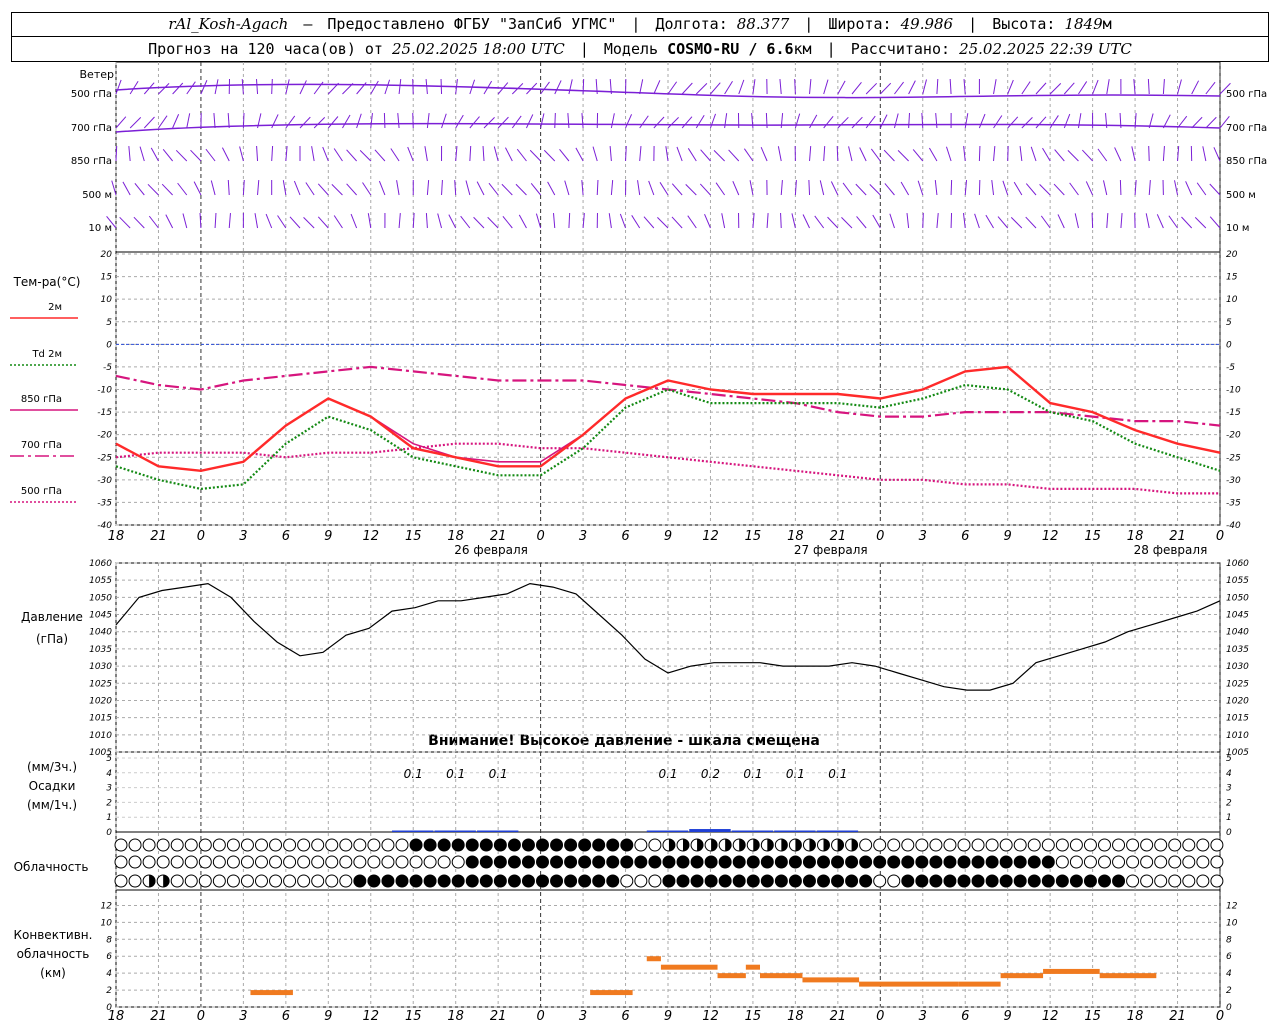 This screenshot has height=1024, width=1280. I want to click on wind-level-label: 10 м, so click(100, 228).